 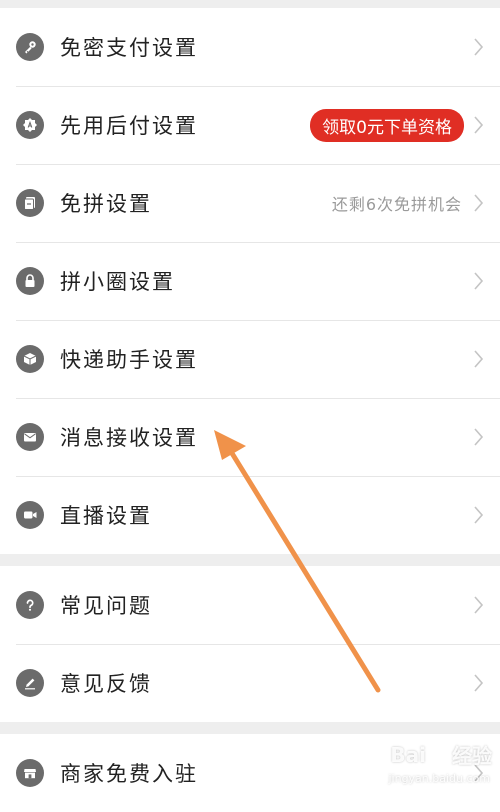 What do you see at coordinates (30, 605) in the screenshot?
I see `question-icon` at bounding box center [30, 605].